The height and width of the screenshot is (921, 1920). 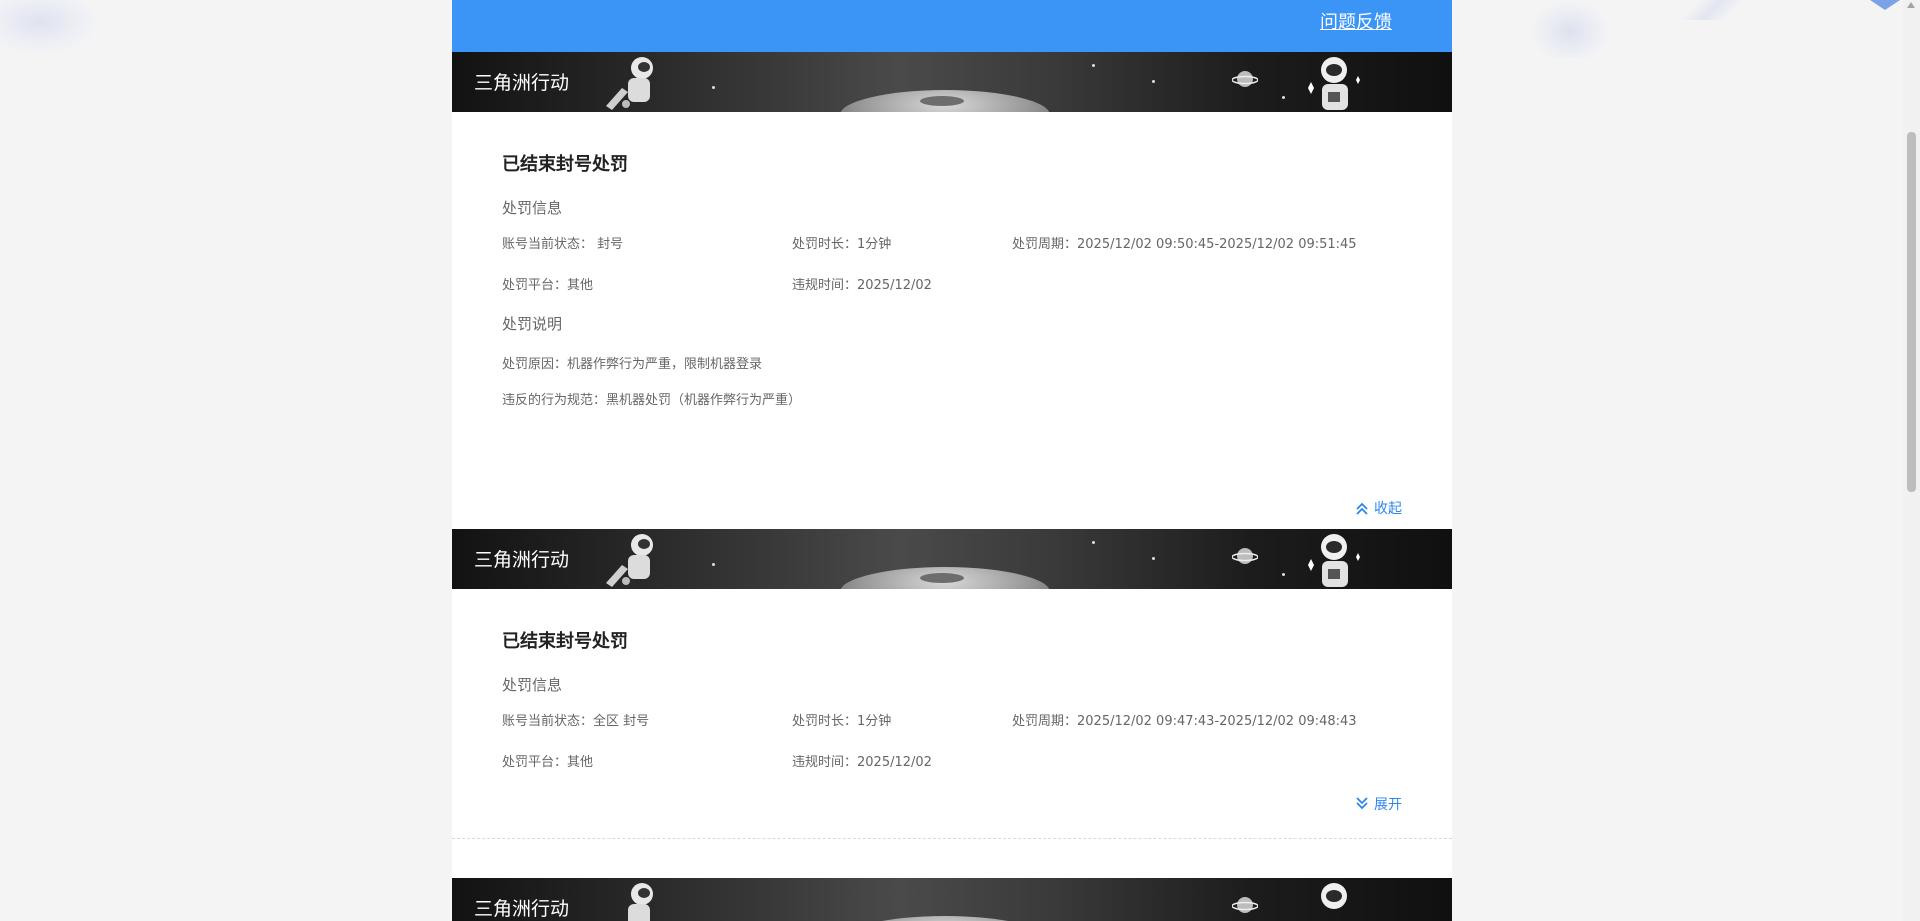 I want to click on expand-label: 展开, so click(x=1388, y=805).